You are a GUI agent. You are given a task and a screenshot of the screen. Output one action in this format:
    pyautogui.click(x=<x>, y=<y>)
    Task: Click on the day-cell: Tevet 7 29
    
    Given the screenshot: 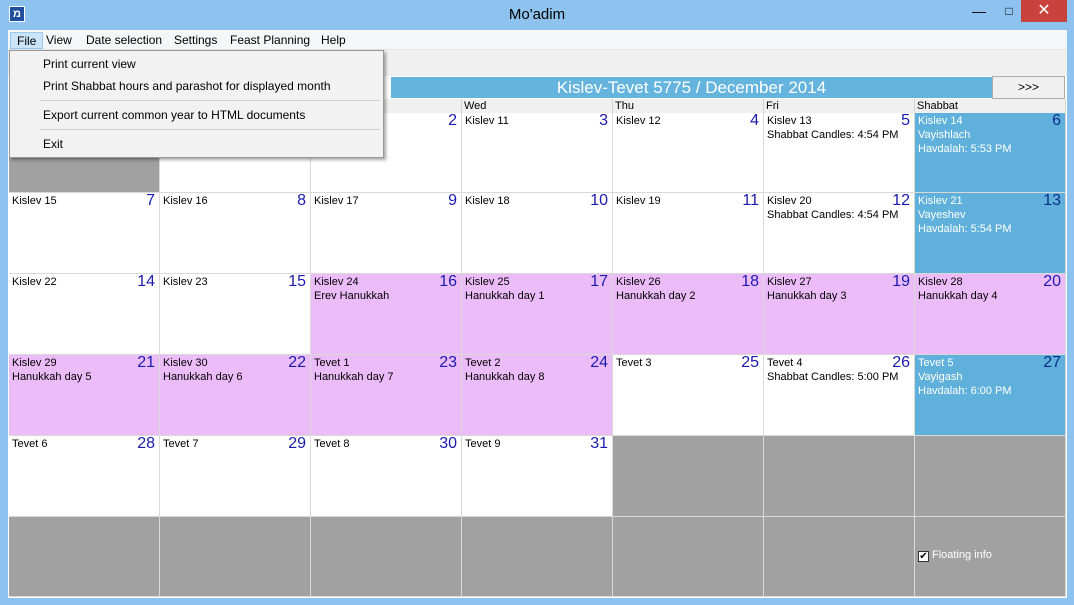 What is the action you would take?
    pyautogui.click(x=235, y=476)
    